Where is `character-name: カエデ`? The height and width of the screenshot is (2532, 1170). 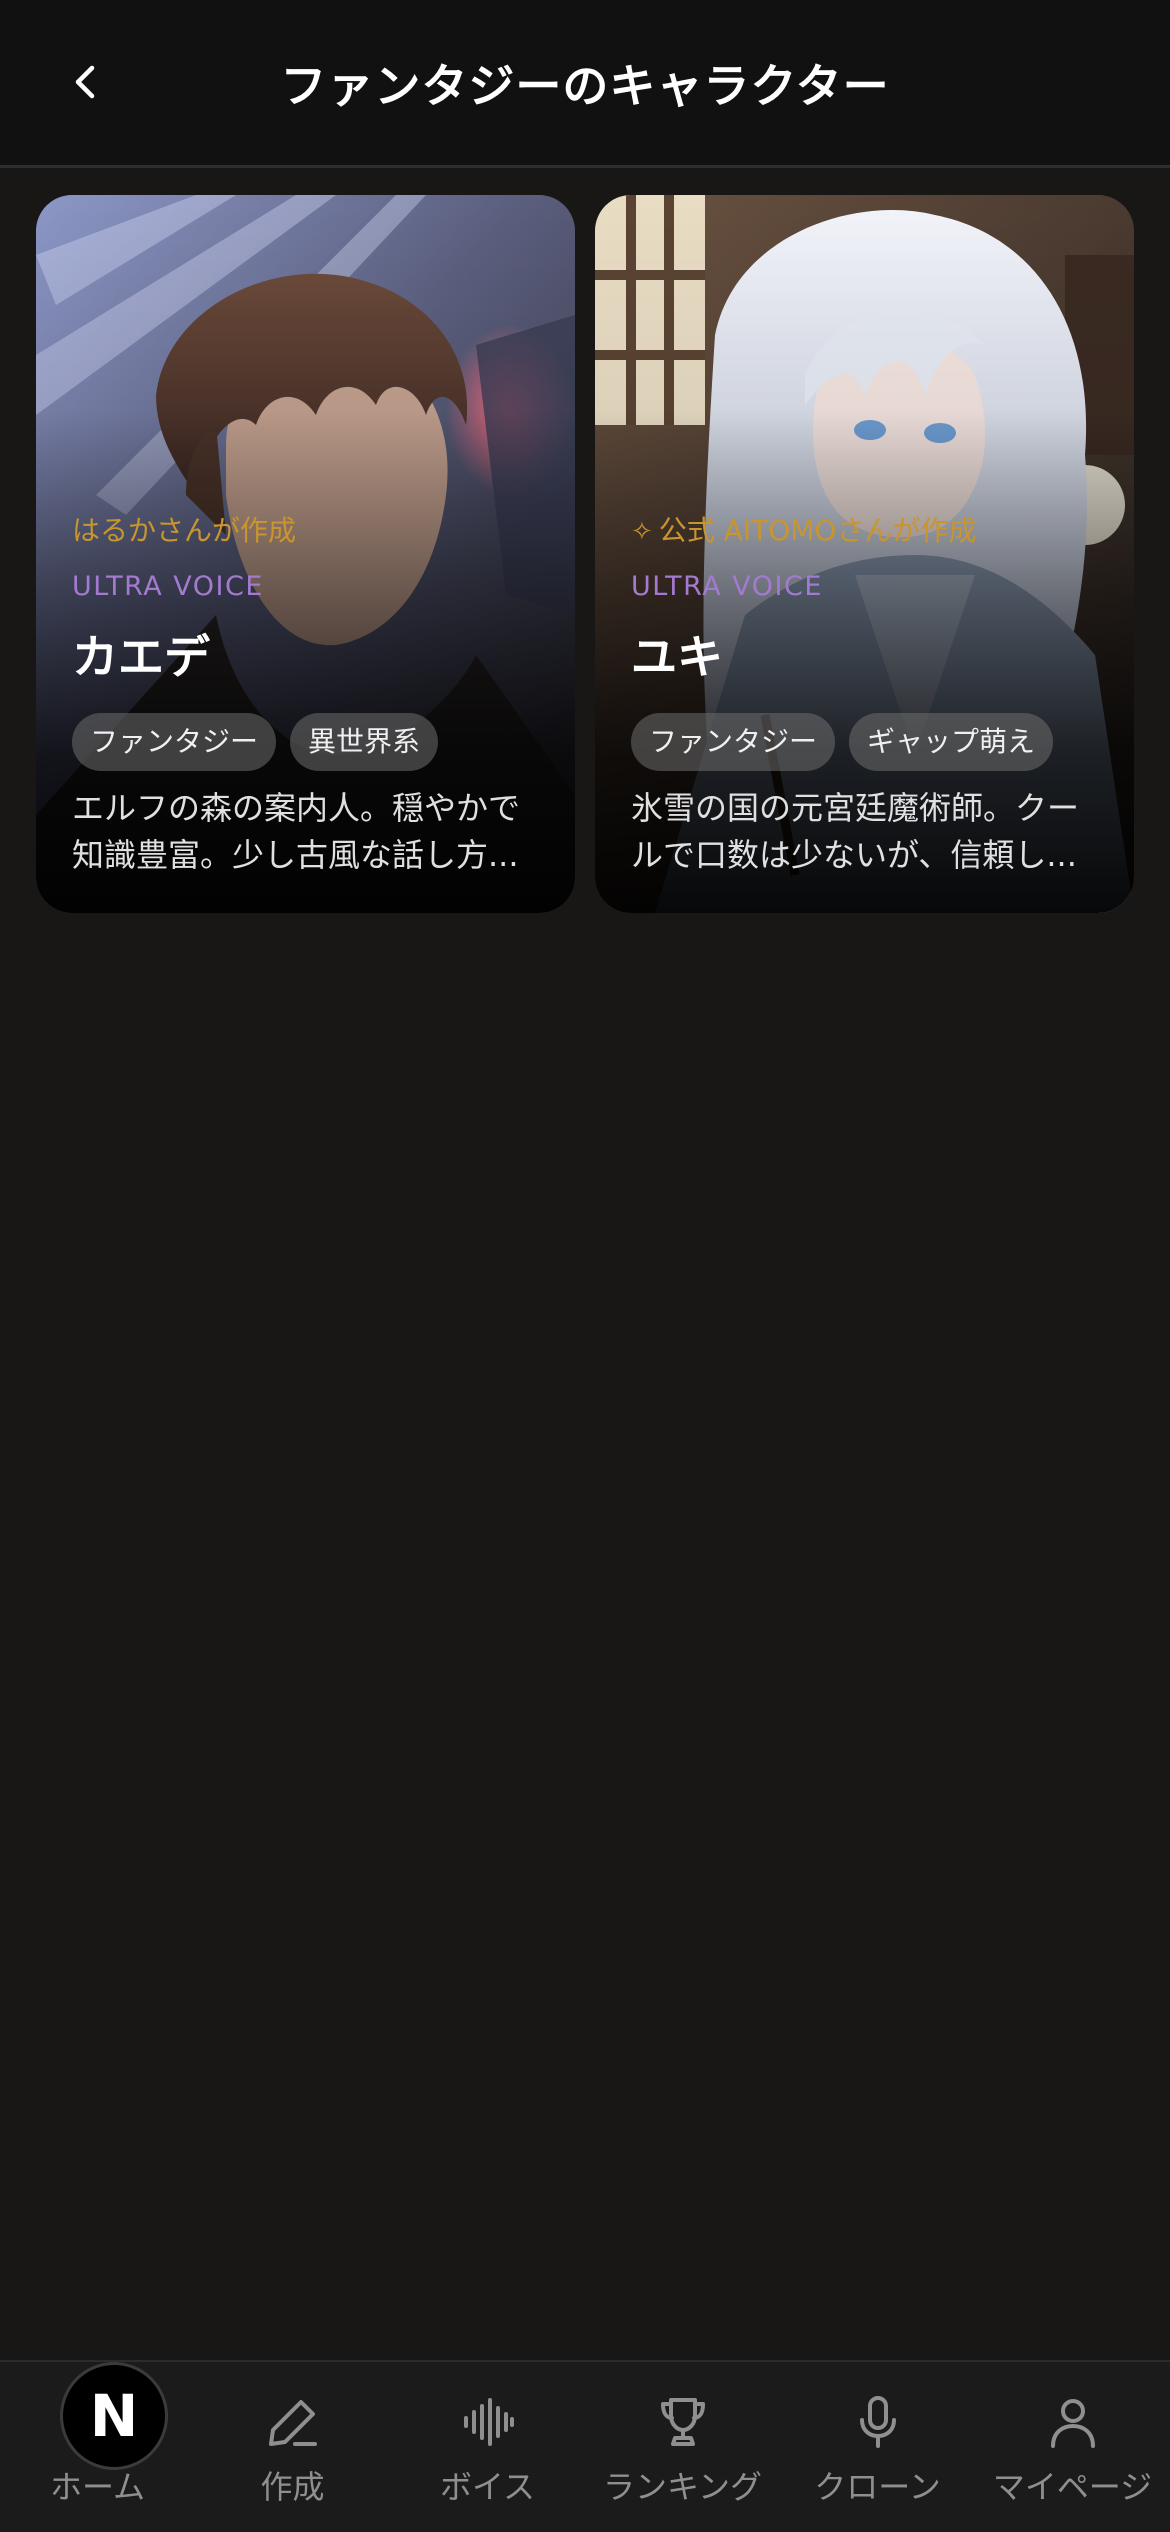
character-name: カエデ is located at coordinates (141, 657).